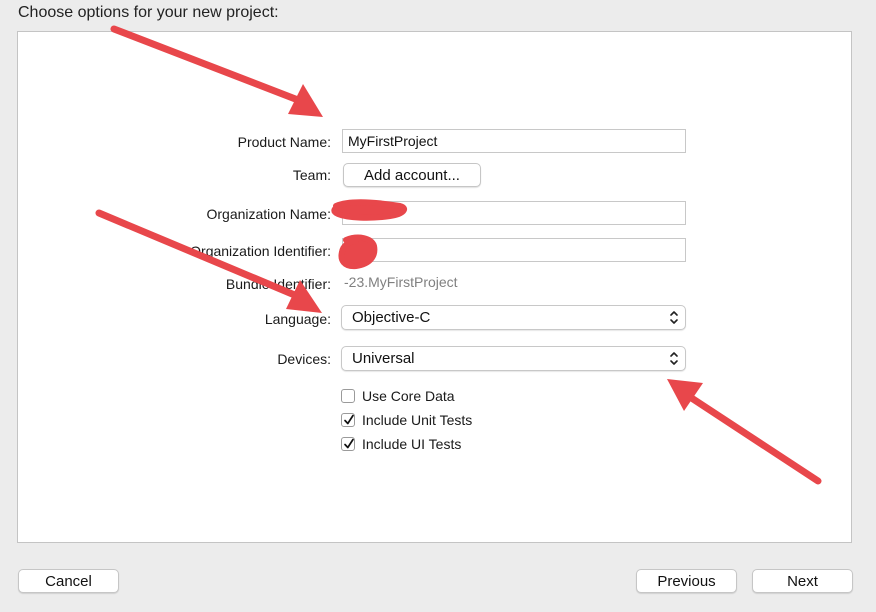 Image resolution: width=876 pixels, height=612 pixels. What do you see at coordinates (268, 214) in the screenshot?
I see `organization-name-label: Organization Name:` at bounding box center [268, 214].